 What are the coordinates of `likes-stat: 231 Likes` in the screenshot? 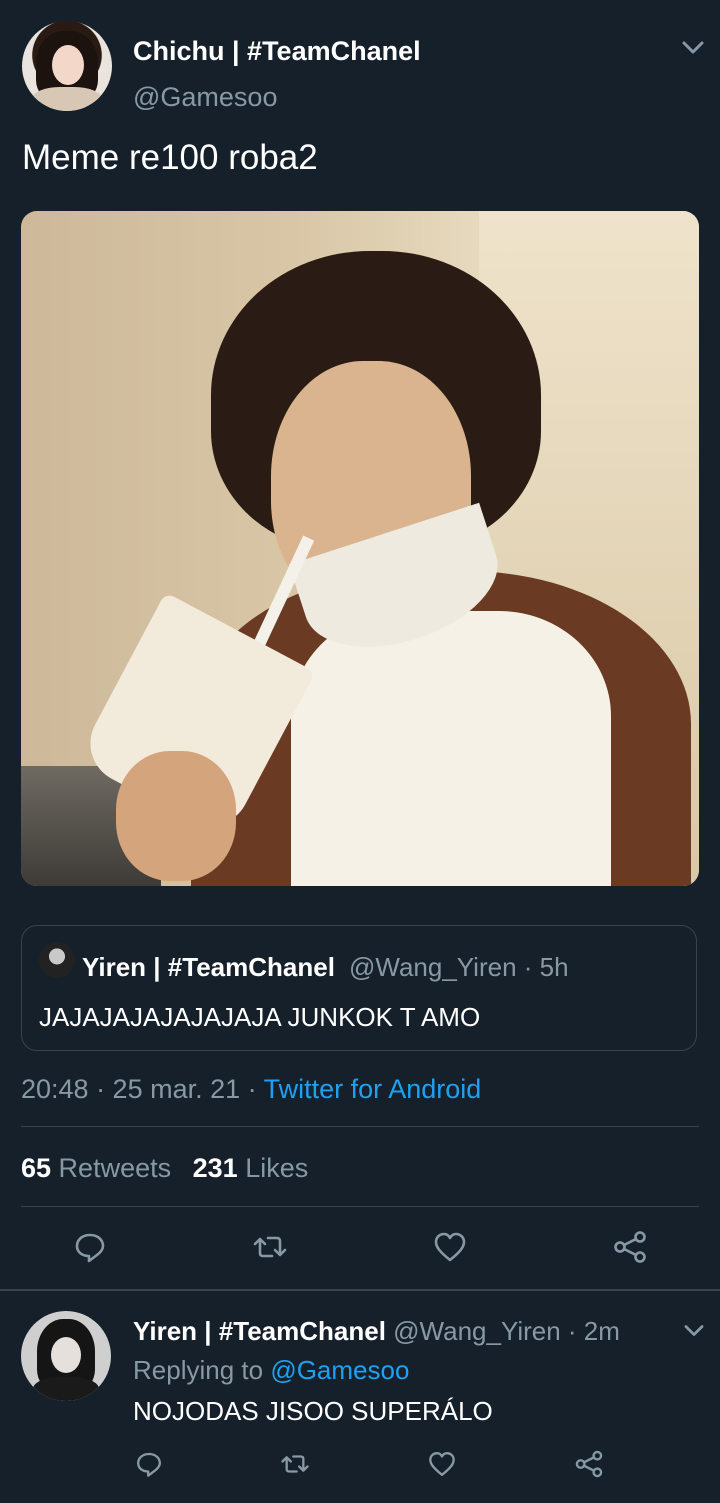 It's located at (251, 1168).